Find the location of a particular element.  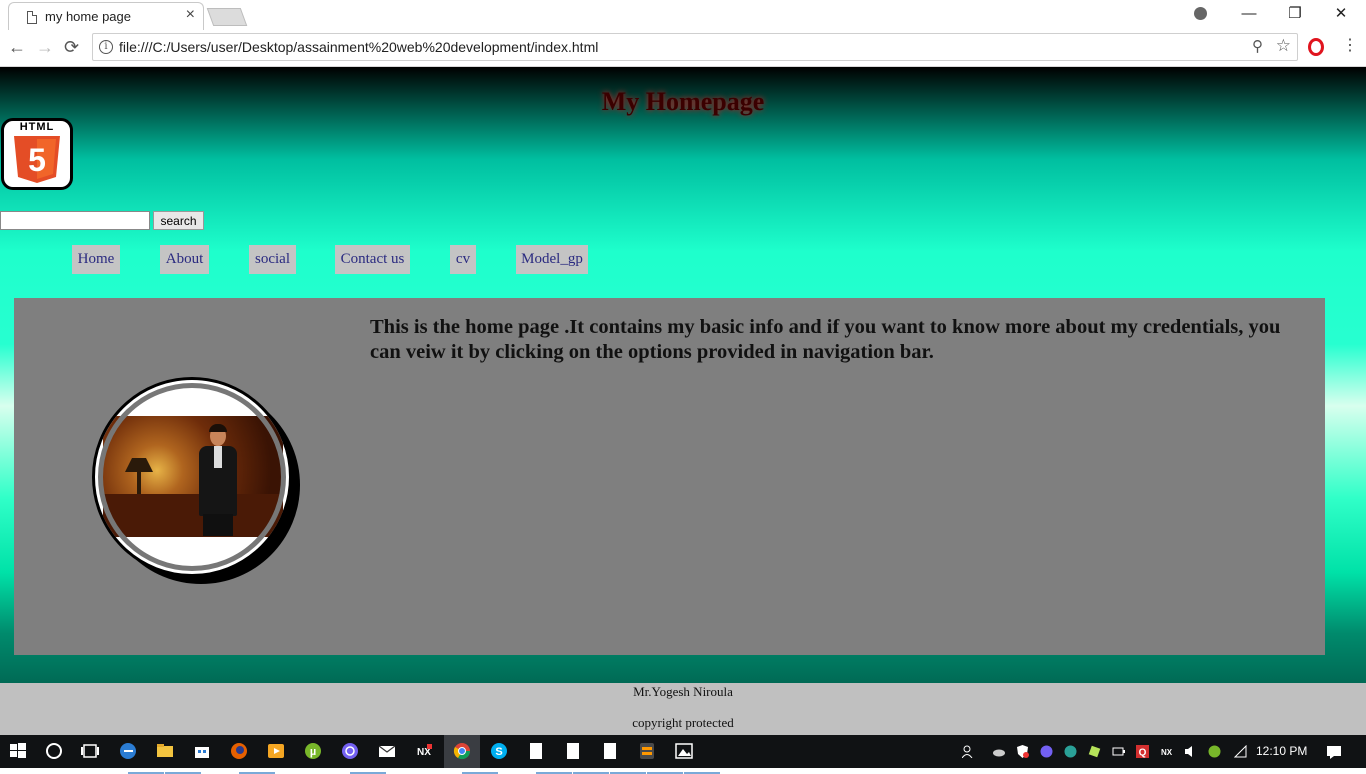

onedrive-icon is located at coordinates (998, 751).